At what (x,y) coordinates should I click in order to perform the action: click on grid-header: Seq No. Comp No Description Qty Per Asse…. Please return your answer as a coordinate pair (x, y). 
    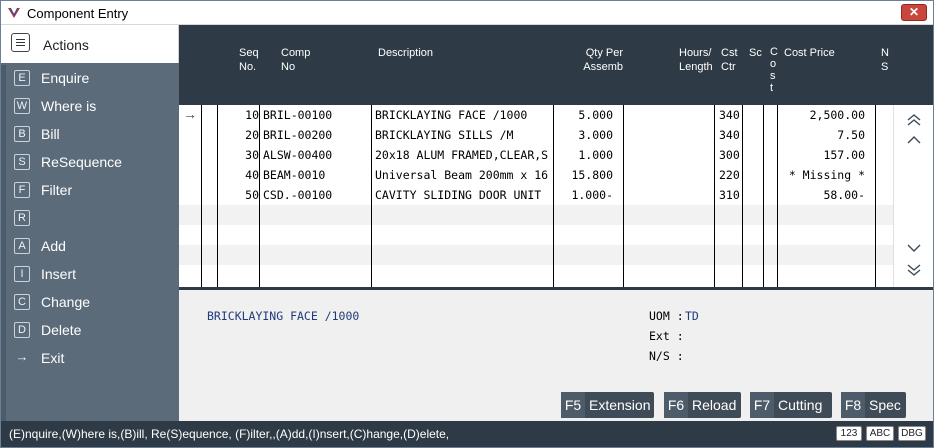
    Looking at the image, I should click on (556, 65).